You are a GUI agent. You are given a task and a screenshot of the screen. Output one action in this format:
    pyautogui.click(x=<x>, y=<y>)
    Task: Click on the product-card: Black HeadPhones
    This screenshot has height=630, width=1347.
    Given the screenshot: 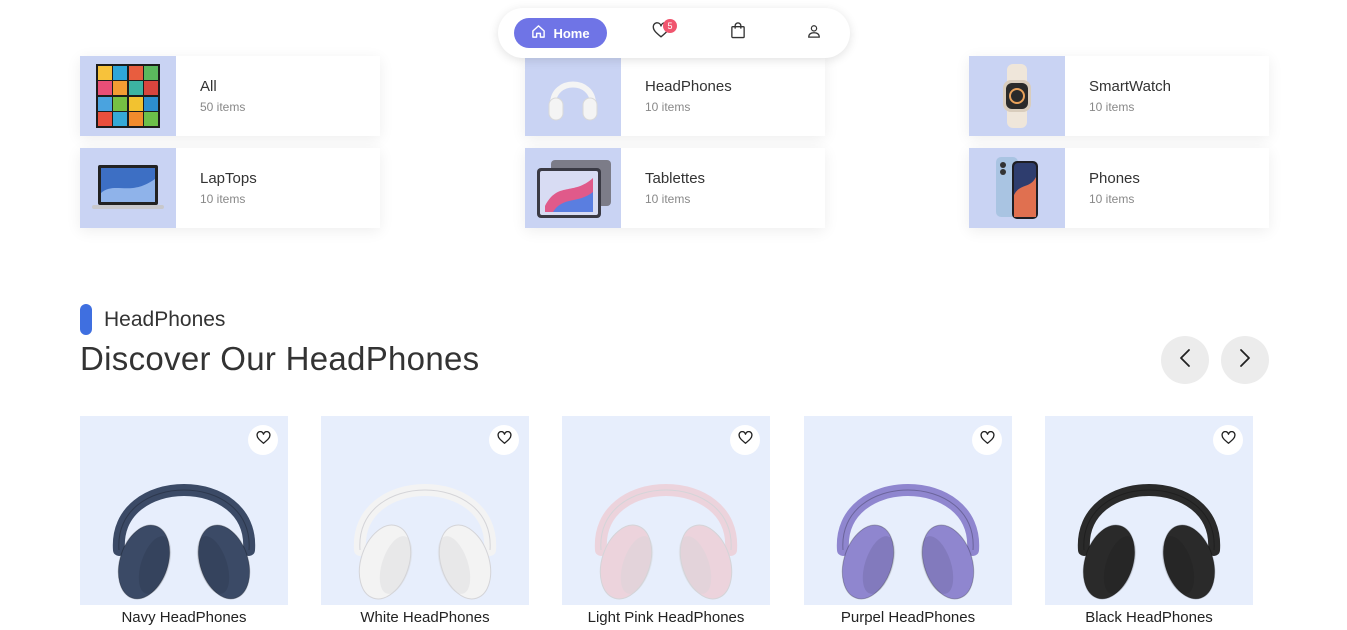 What is the action you would take?
    pyautogui.click(x=1149, y=523)
    